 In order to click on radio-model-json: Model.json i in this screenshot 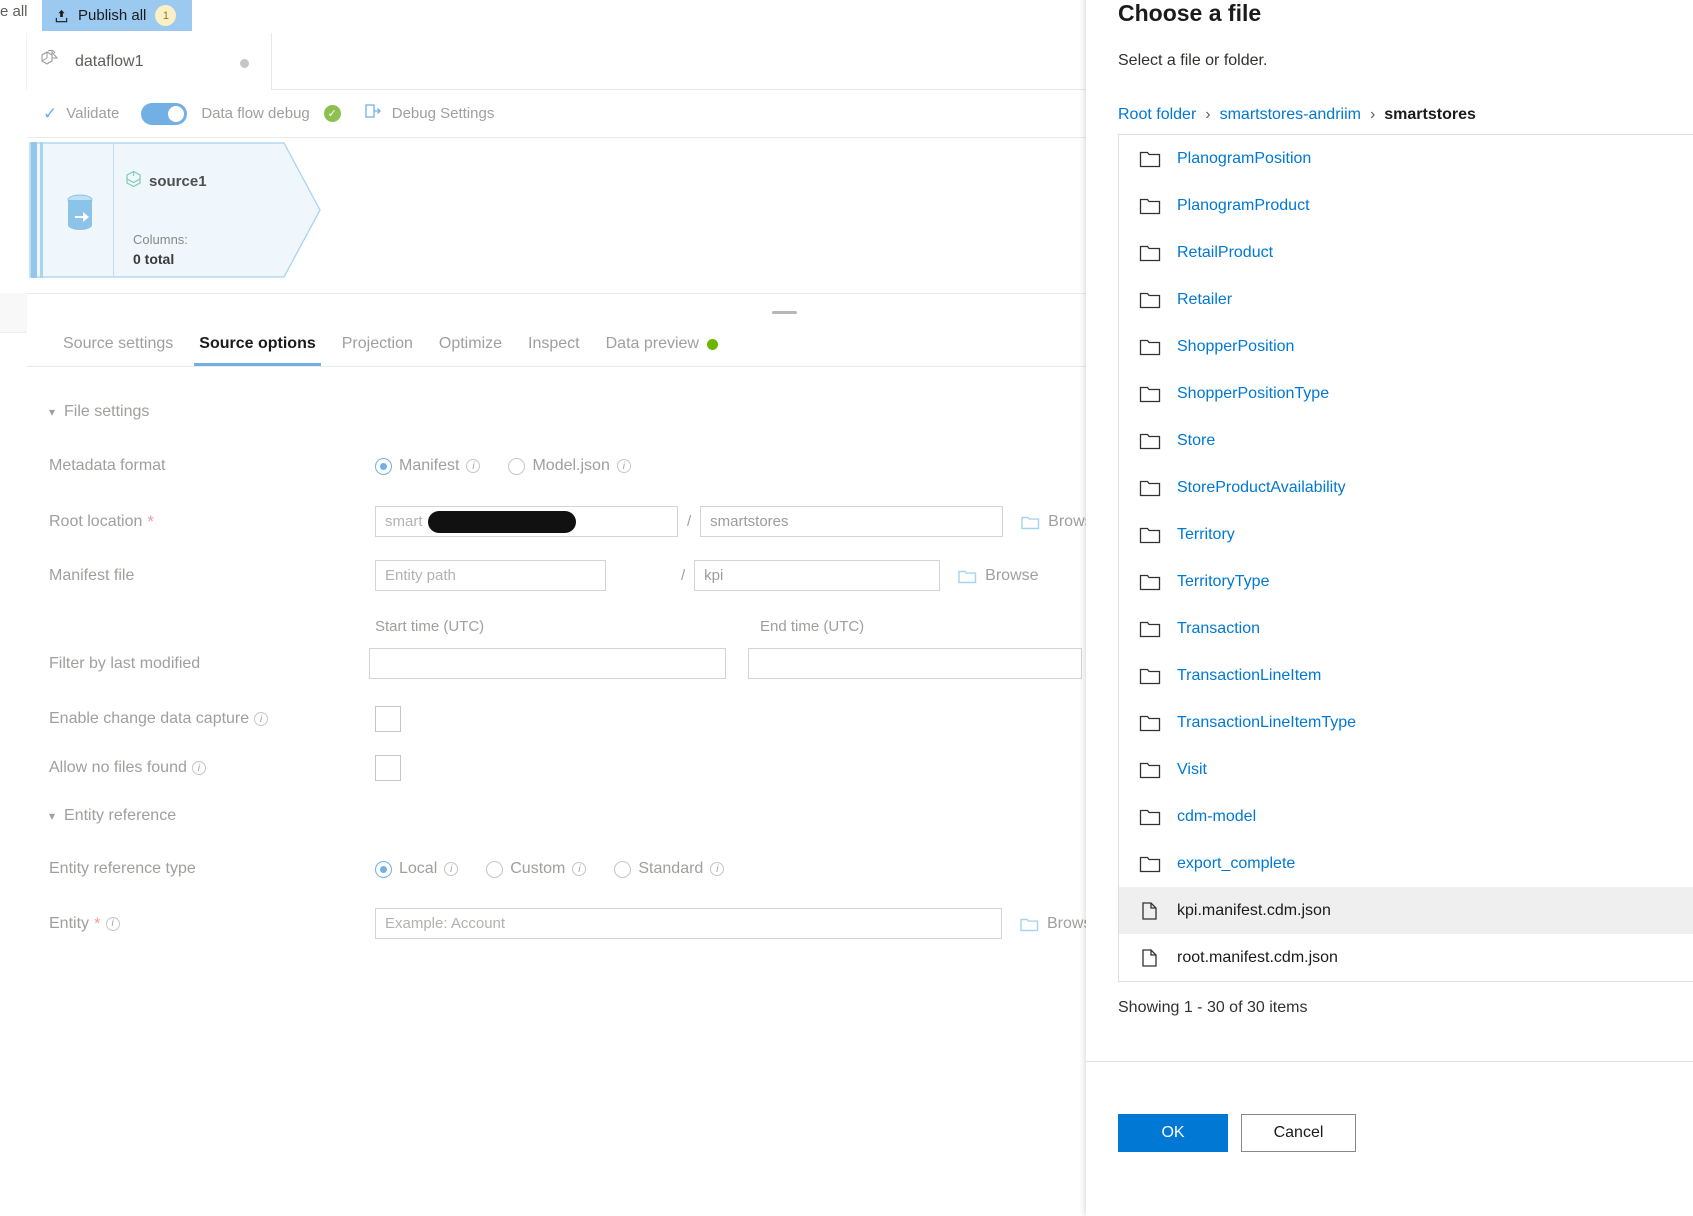, I will do `click(569, 466)`.